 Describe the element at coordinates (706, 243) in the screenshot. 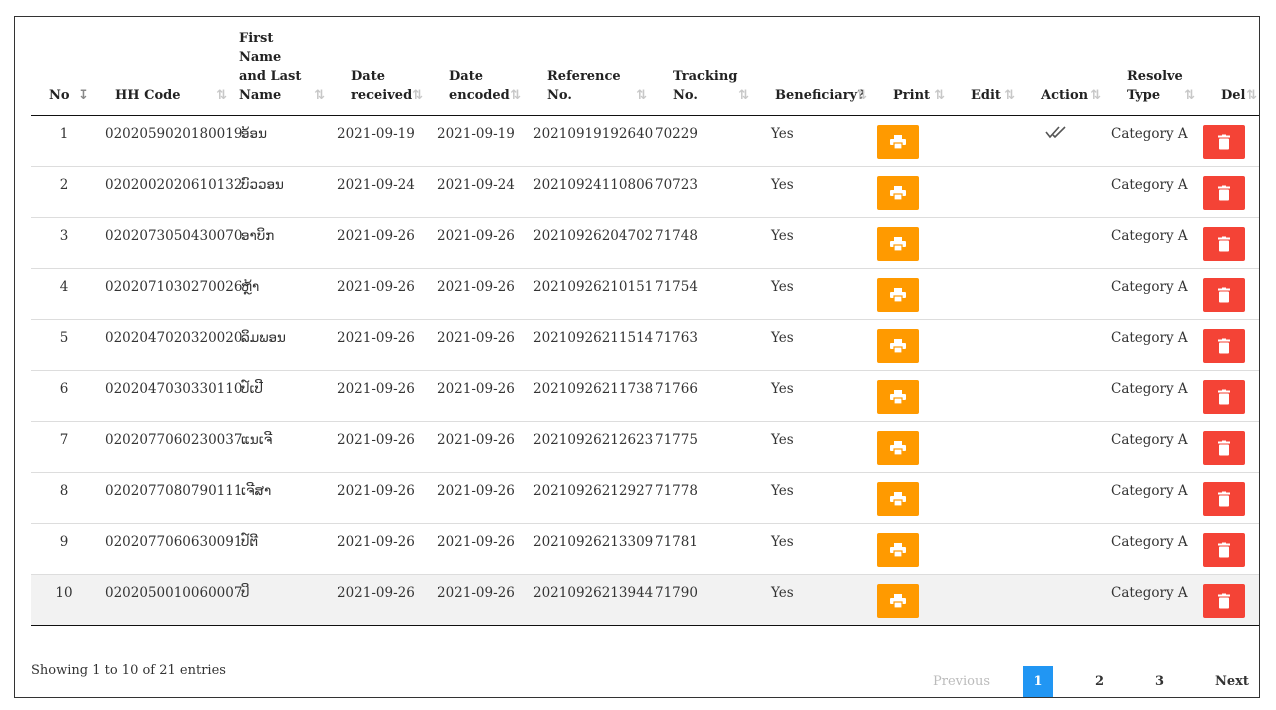

I see `tracking-no-cell: 71748` at that location.